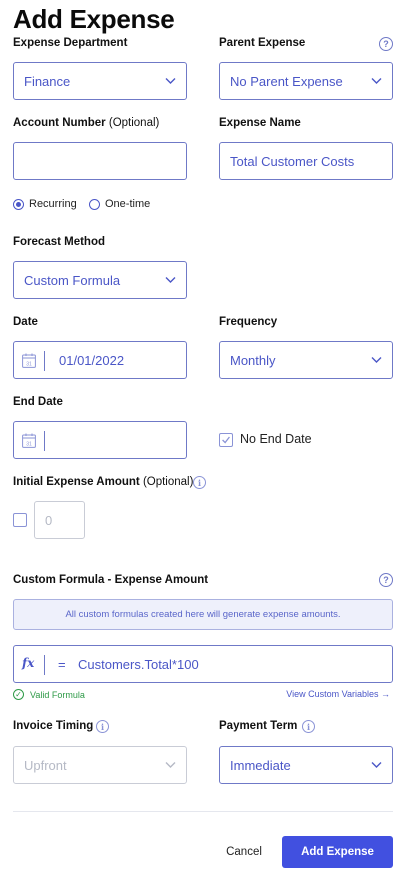 This screenshot has width=408, height=881. I want to click on function-icon: fx, so click(28, 663).